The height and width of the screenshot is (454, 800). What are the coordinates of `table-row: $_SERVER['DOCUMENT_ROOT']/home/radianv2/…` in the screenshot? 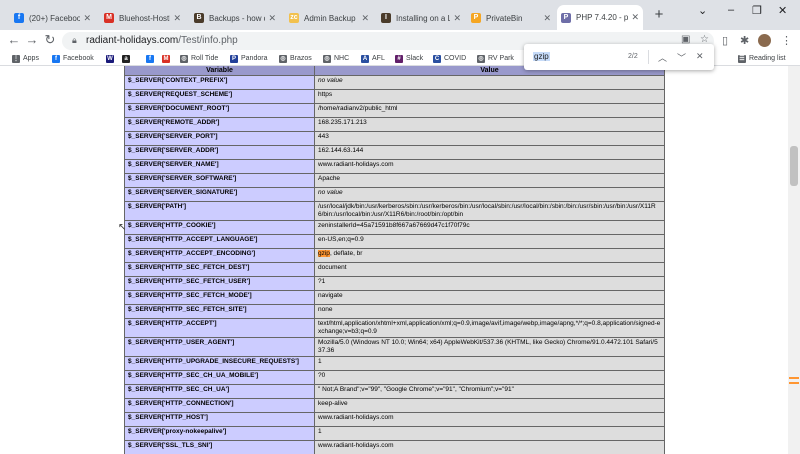 It's located at (394, 110).